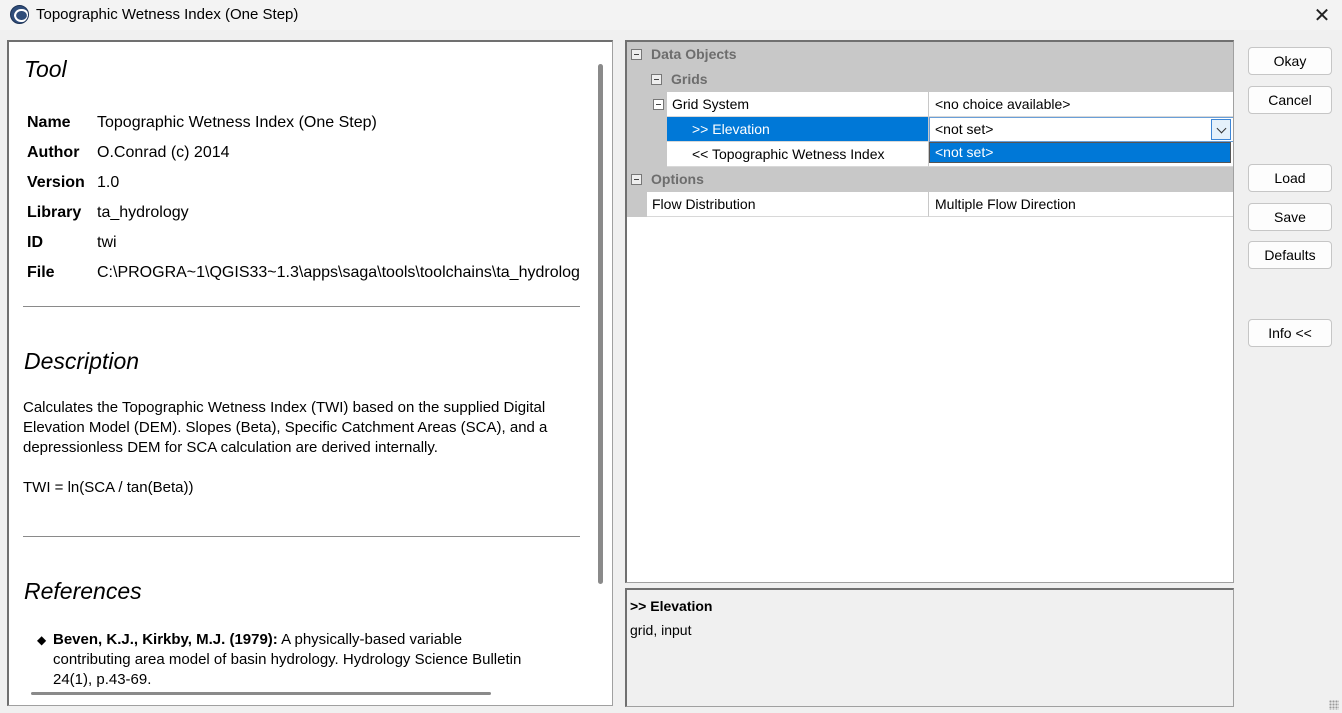 The height and width of the screenshot is (713, 1342). Describe the element at coordinates (45, 69) in the screenshot. I see `tool-heading: Tool` at that location.